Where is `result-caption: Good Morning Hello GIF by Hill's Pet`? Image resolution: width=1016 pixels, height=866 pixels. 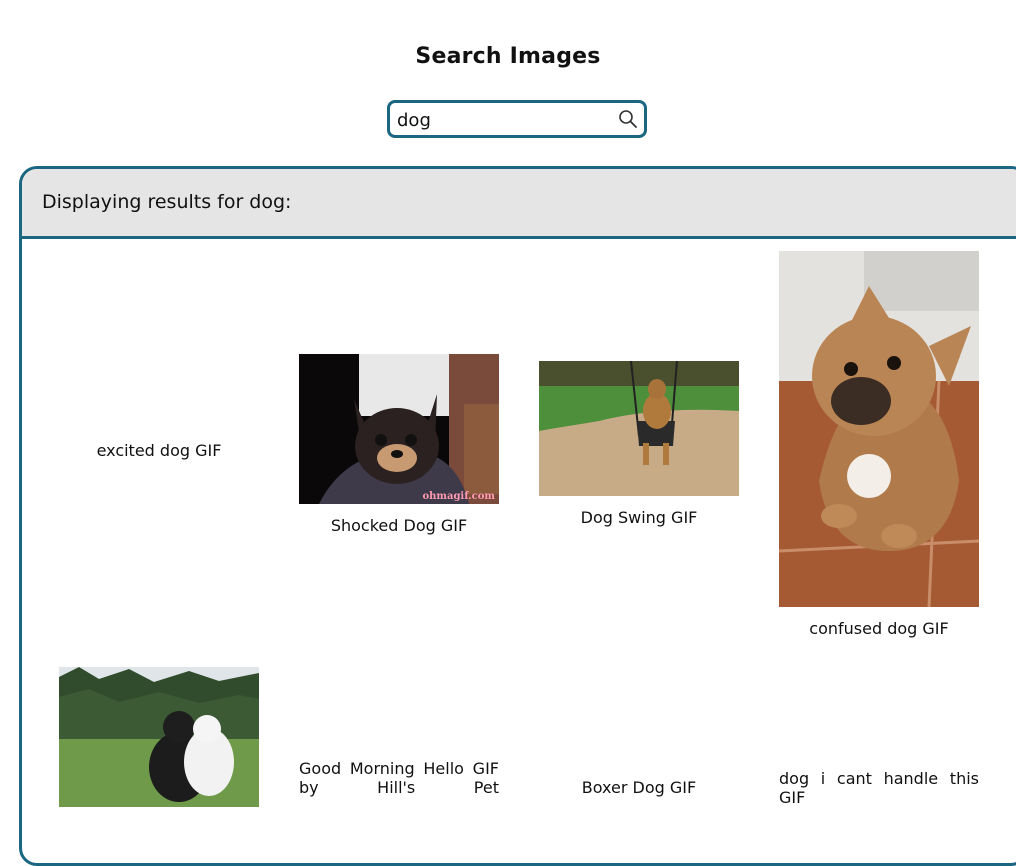 result-caption: Good Morning Hello GIF by Hill's Pet is located at coordinates (399, 778).